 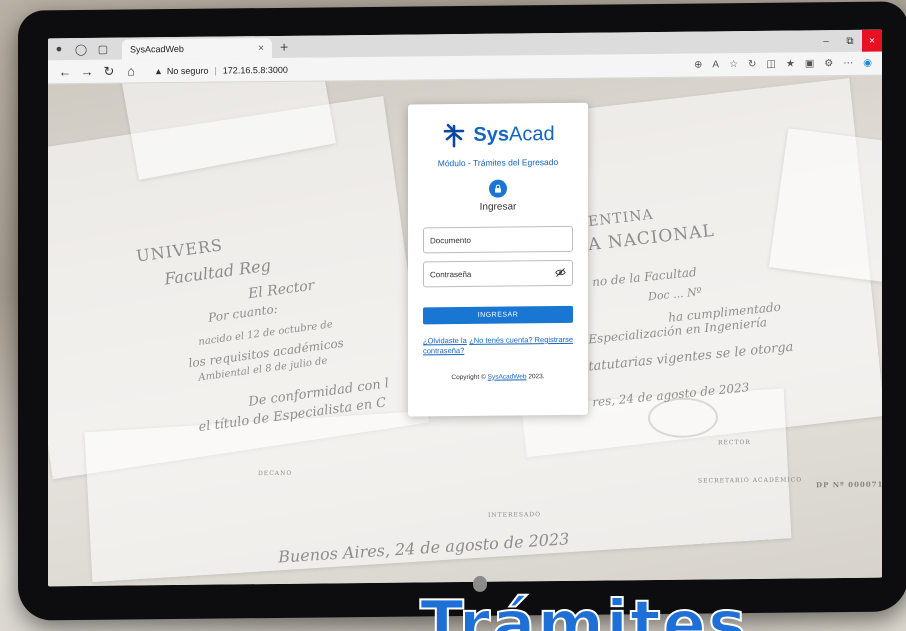 I want to click on copyright-prefix: Copyright ©, so click(x=468, y=377).